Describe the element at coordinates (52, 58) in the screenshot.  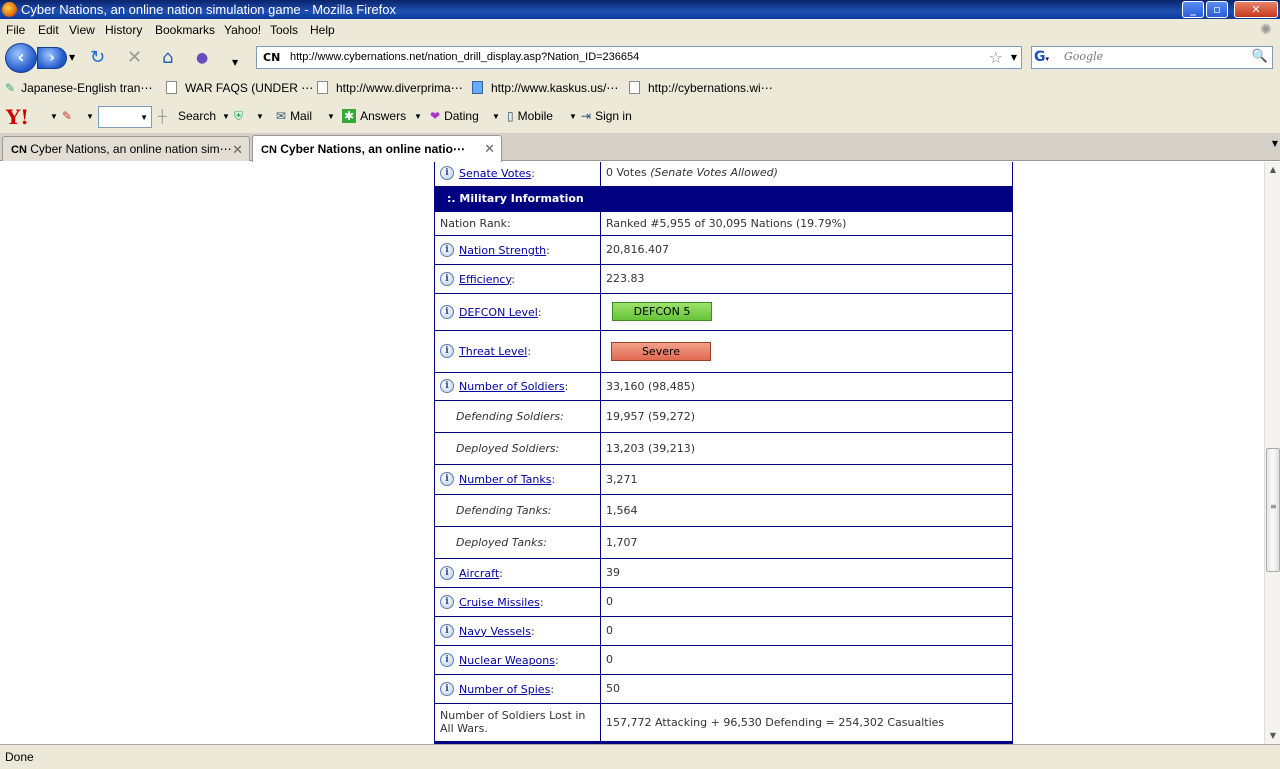
I see `forward-button: ›` at that location.